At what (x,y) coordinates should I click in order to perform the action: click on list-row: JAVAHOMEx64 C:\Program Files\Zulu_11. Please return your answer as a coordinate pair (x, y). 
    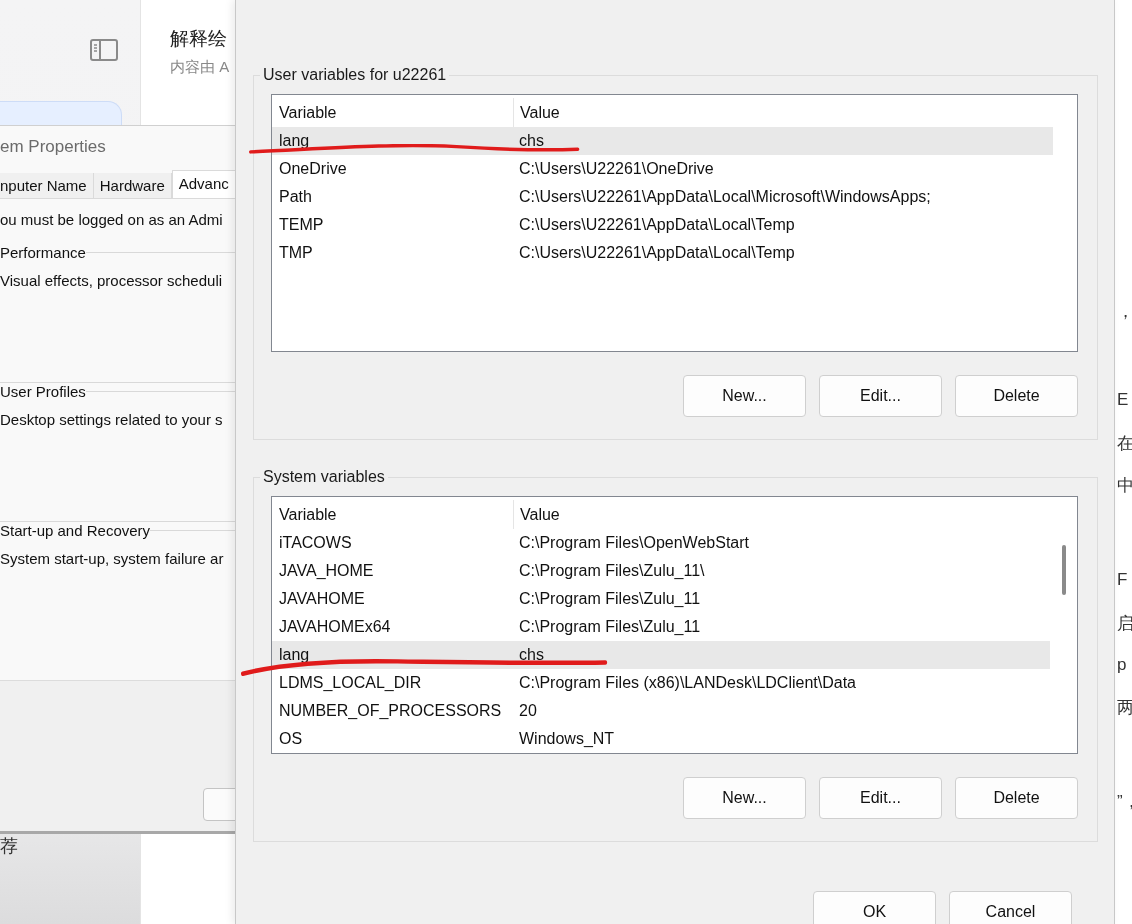
    Looking at the image, I should click on (662, 627).